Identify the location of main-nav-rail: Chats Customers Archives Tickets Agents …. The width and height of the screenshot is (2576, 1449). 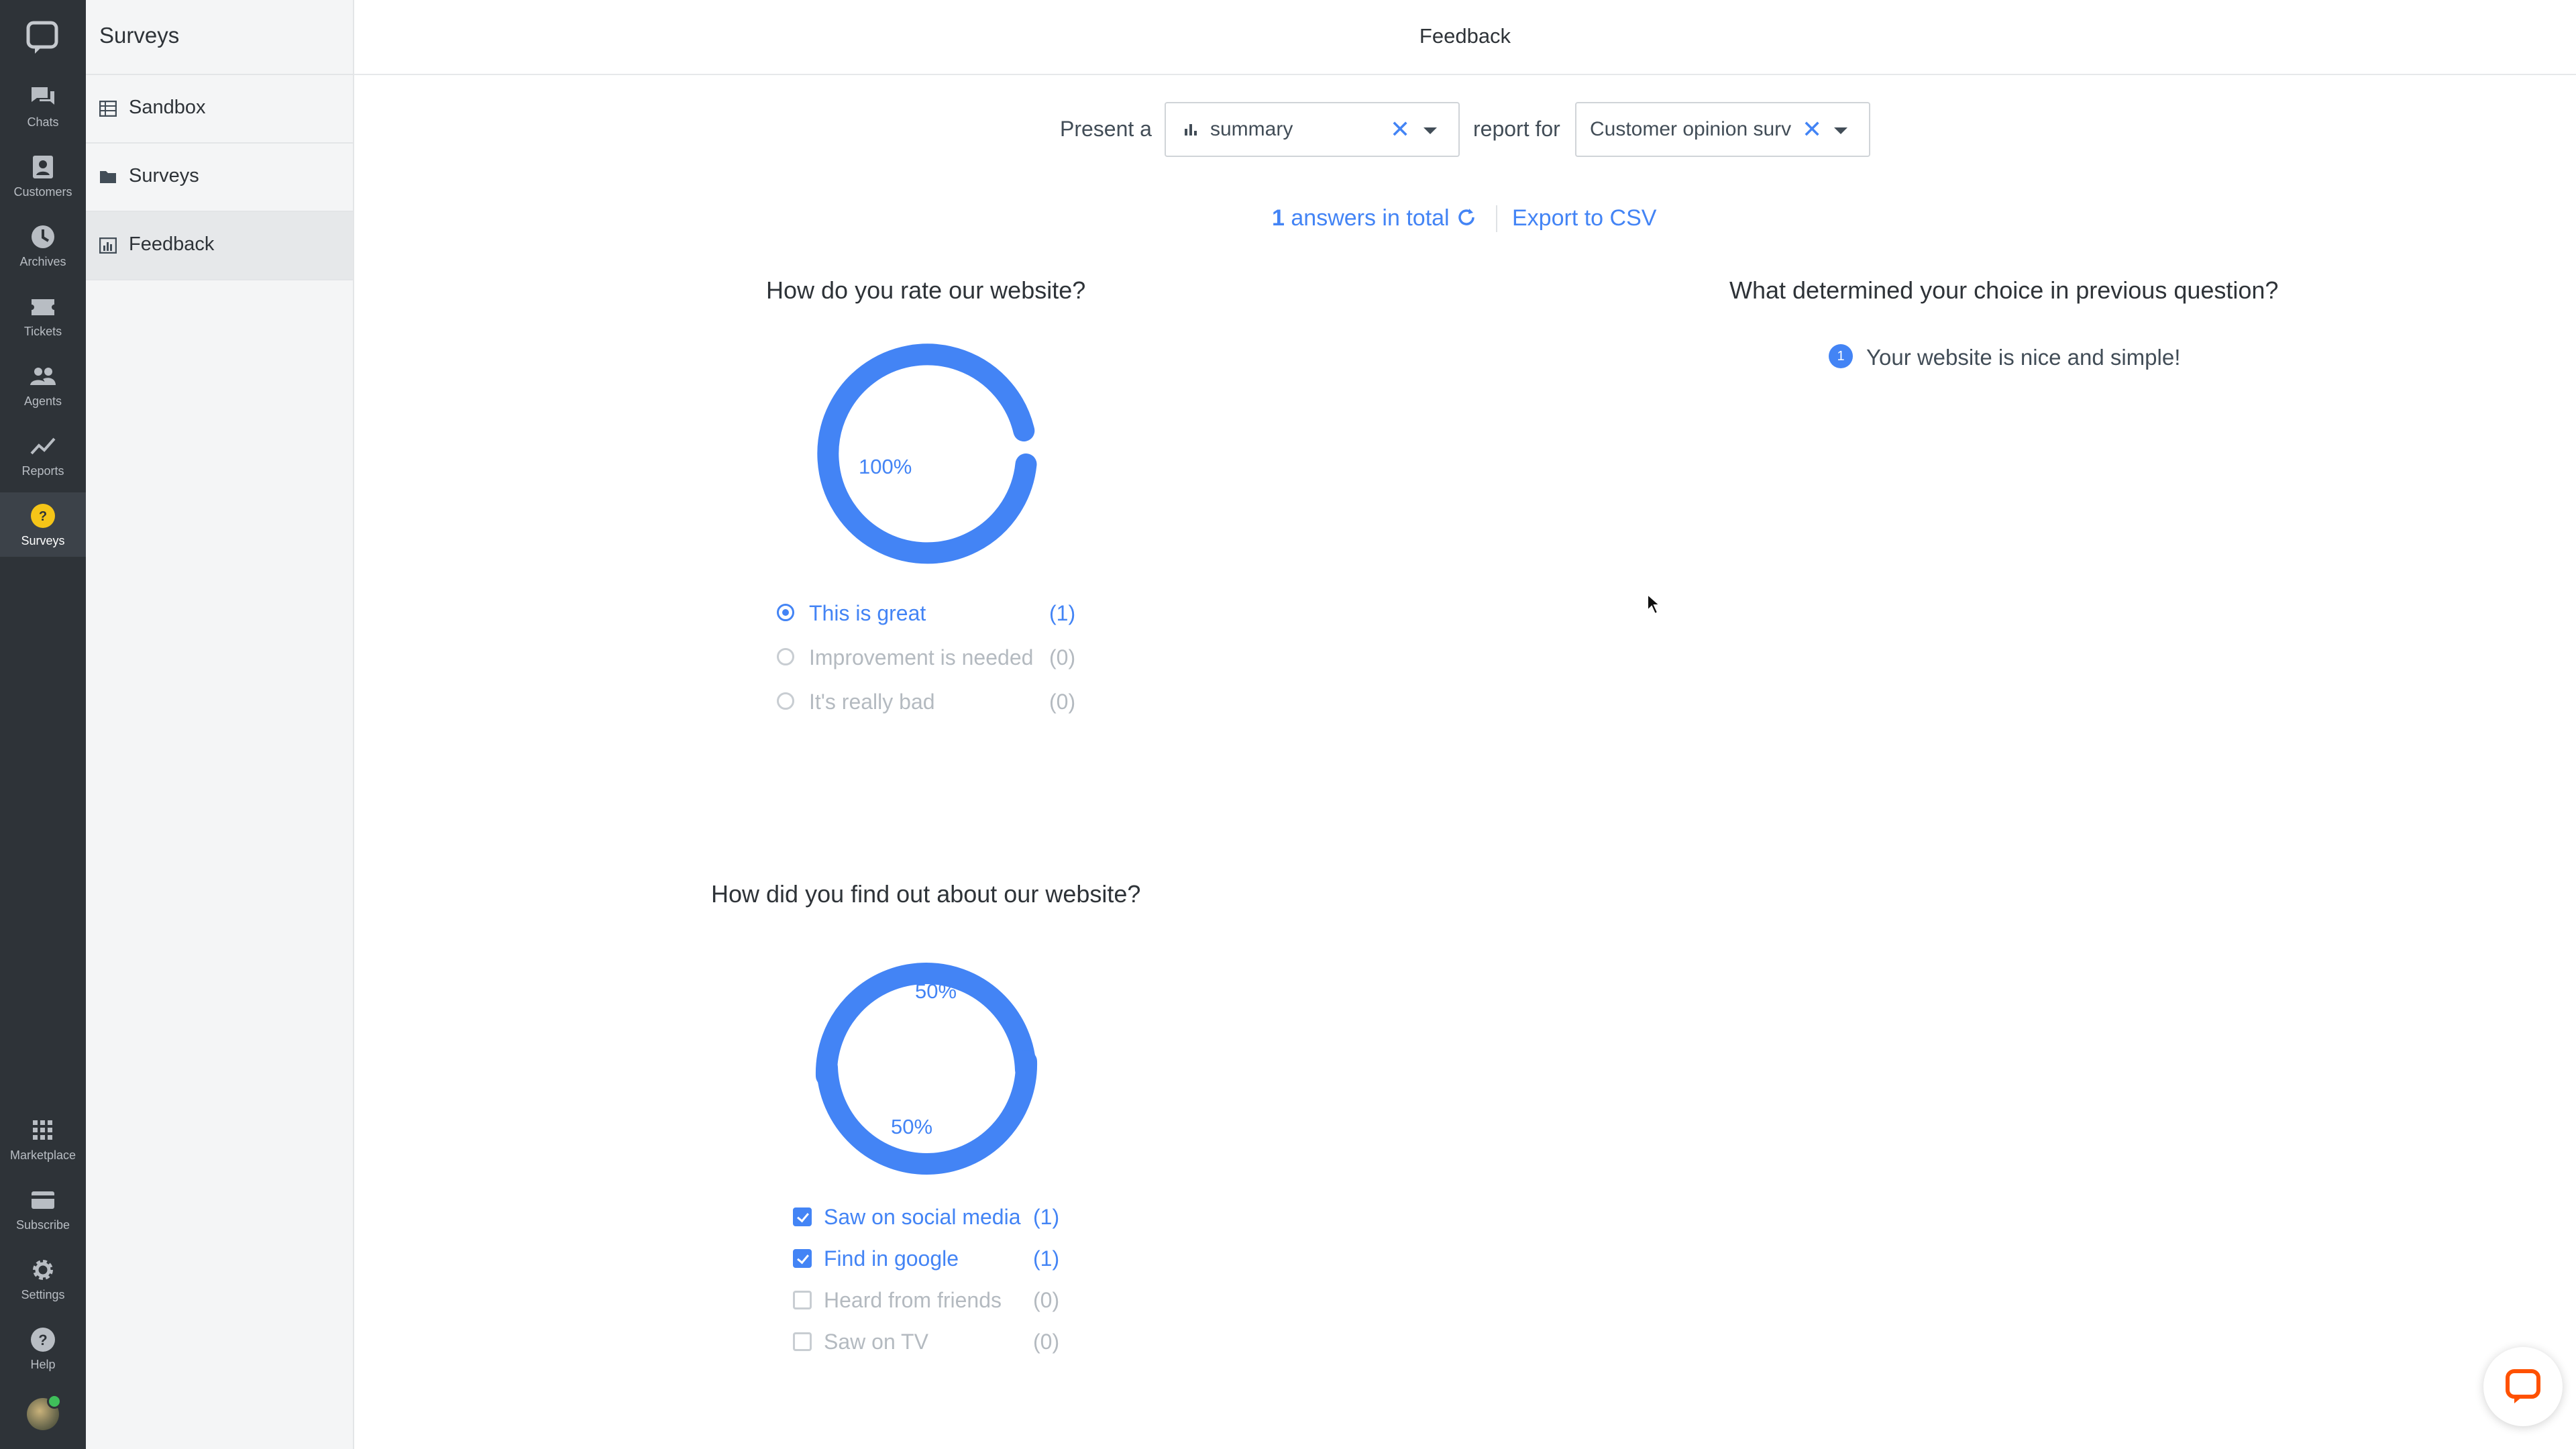
(43, 724).